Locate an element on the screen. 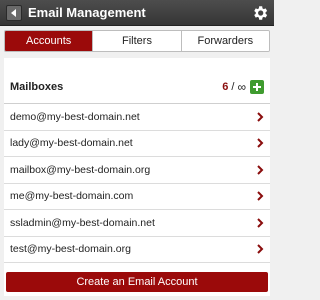 This screenshot has width=320, height=300. mailbox-count: 6 is located at coordinates (225, 86).